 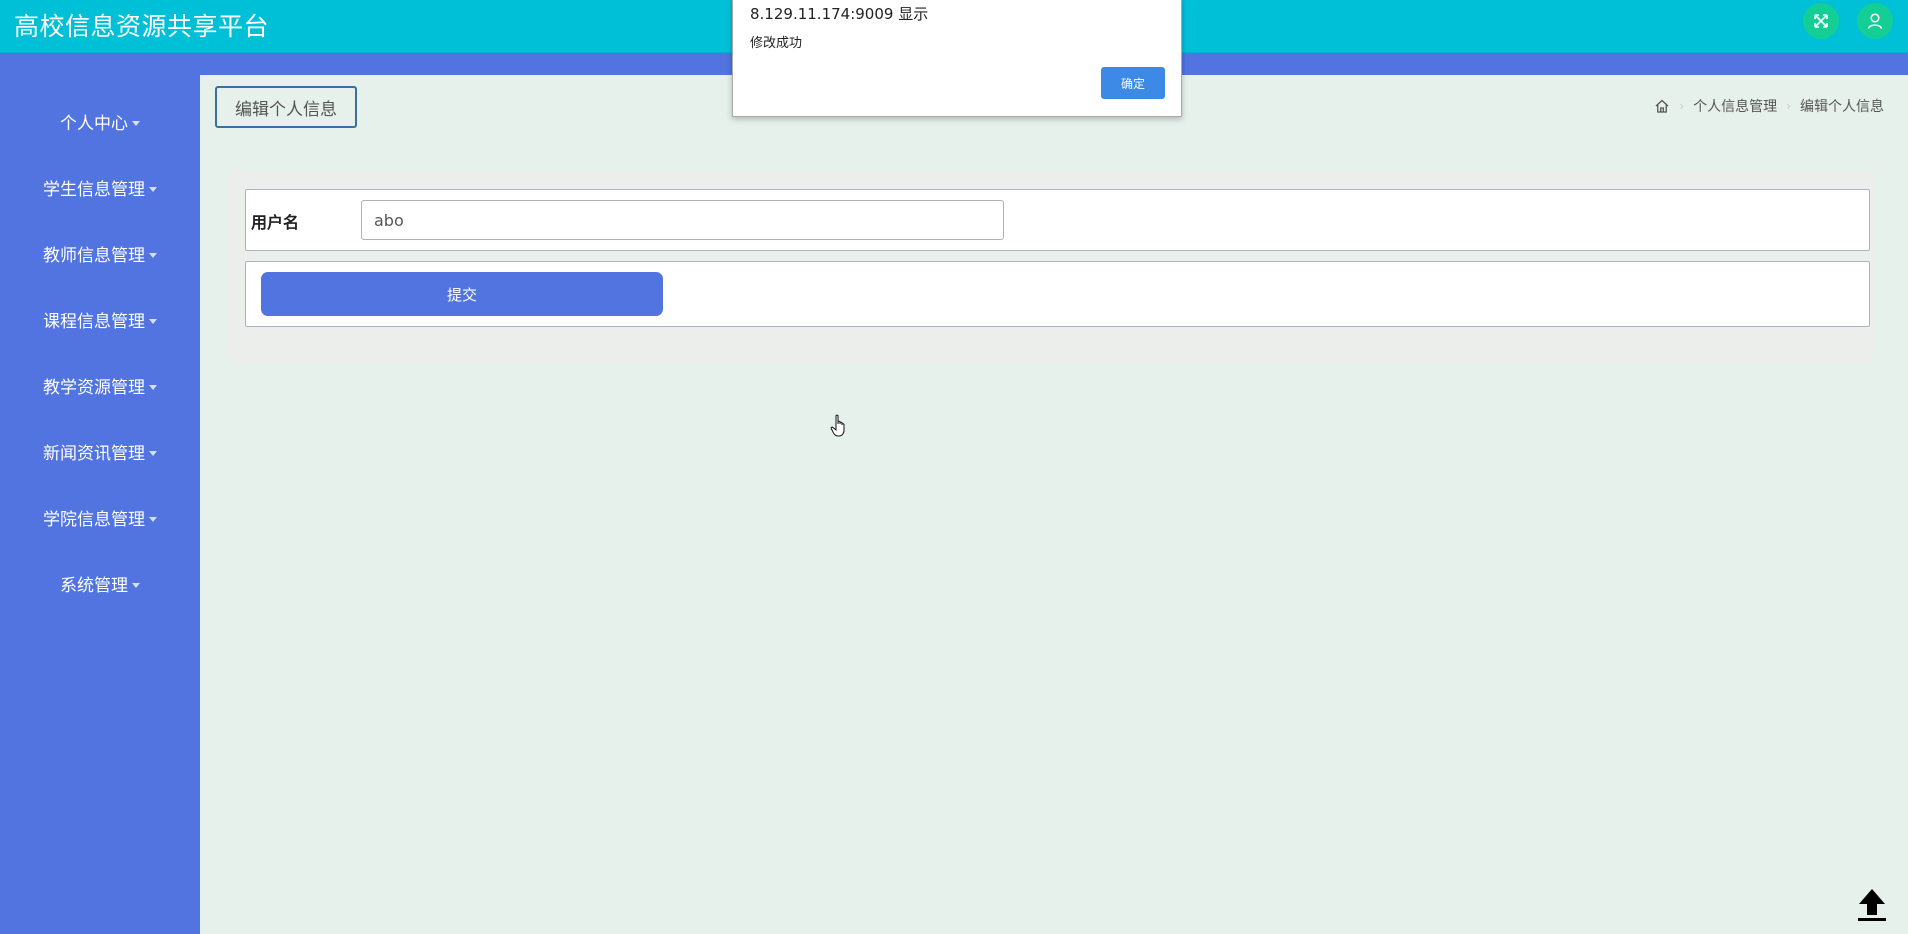 I want to click on page-title-tab: 编辑个人信息, so click(x=286, y=107).